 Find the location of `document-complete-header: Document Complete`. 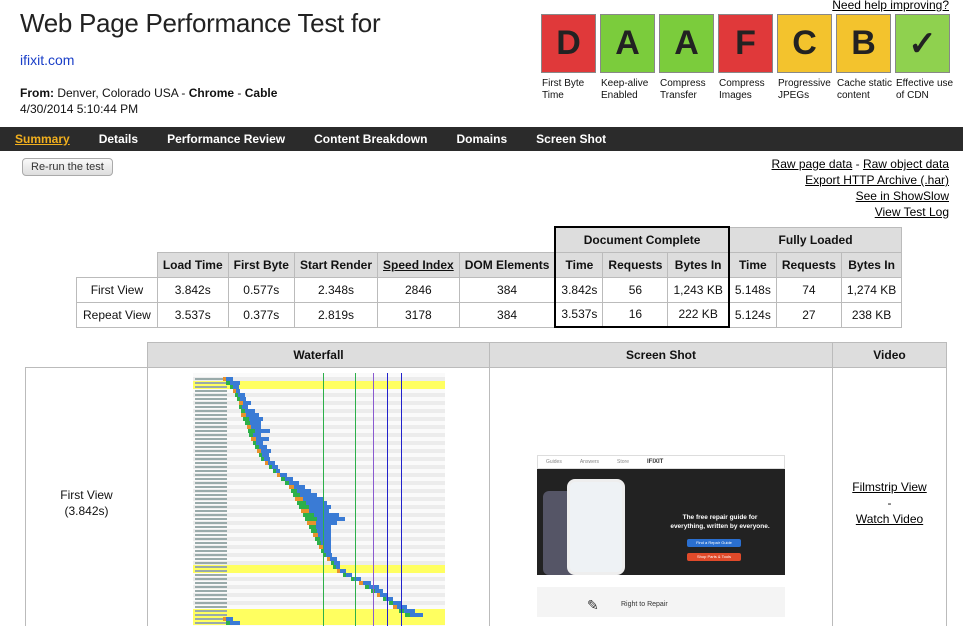

document-complete-header: Document Complete is located at coordinates (642, 239).